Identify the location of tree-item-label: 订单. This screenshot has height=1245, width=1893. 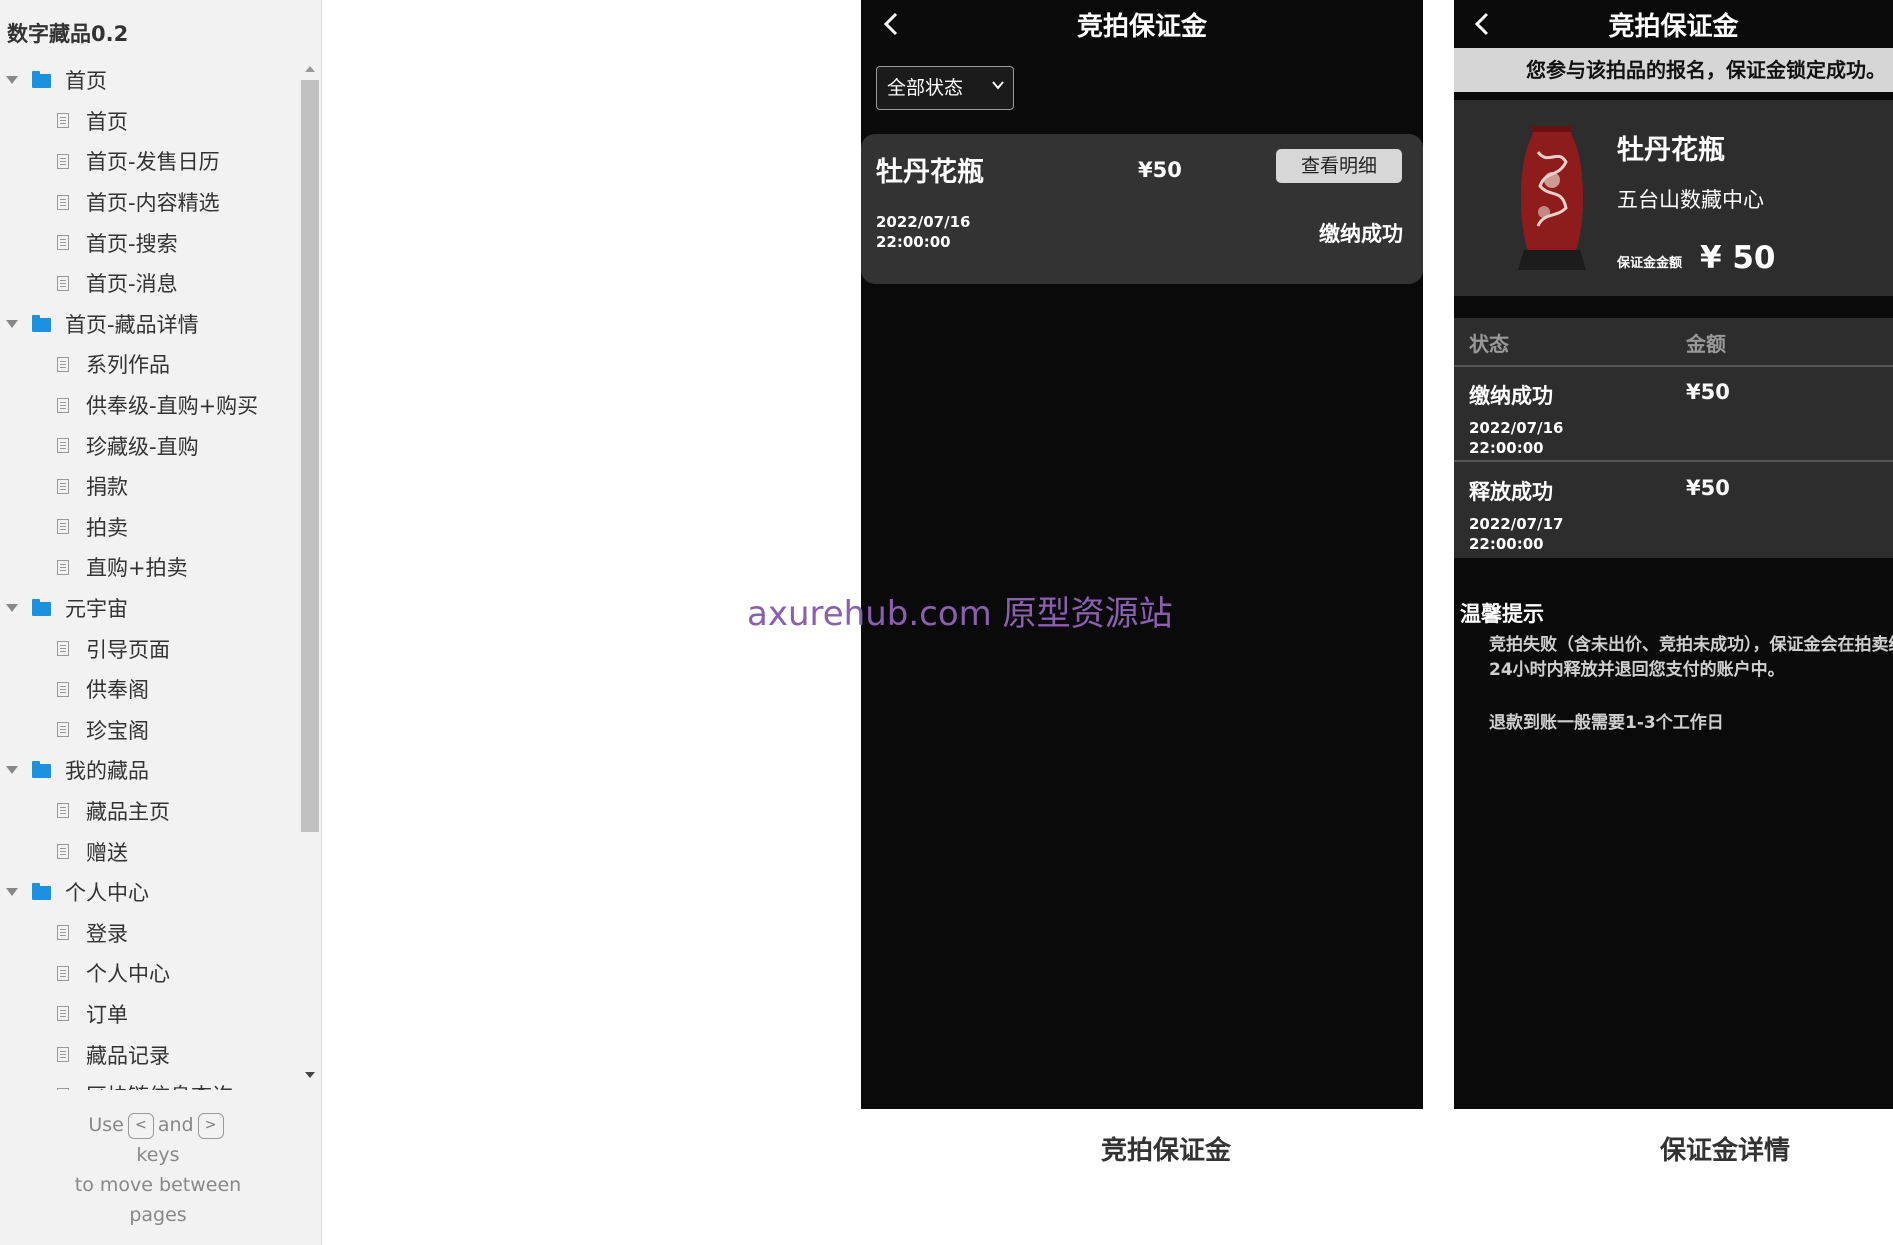
(107, 1014).